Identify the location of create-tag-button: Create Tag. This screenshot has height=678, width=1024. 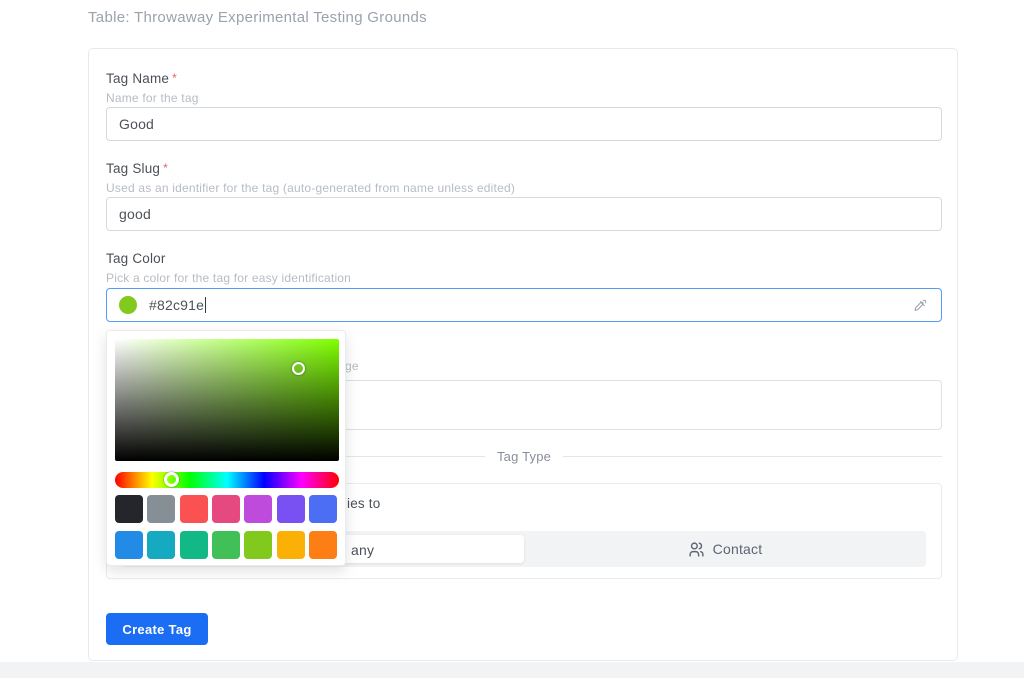
(157, 629).